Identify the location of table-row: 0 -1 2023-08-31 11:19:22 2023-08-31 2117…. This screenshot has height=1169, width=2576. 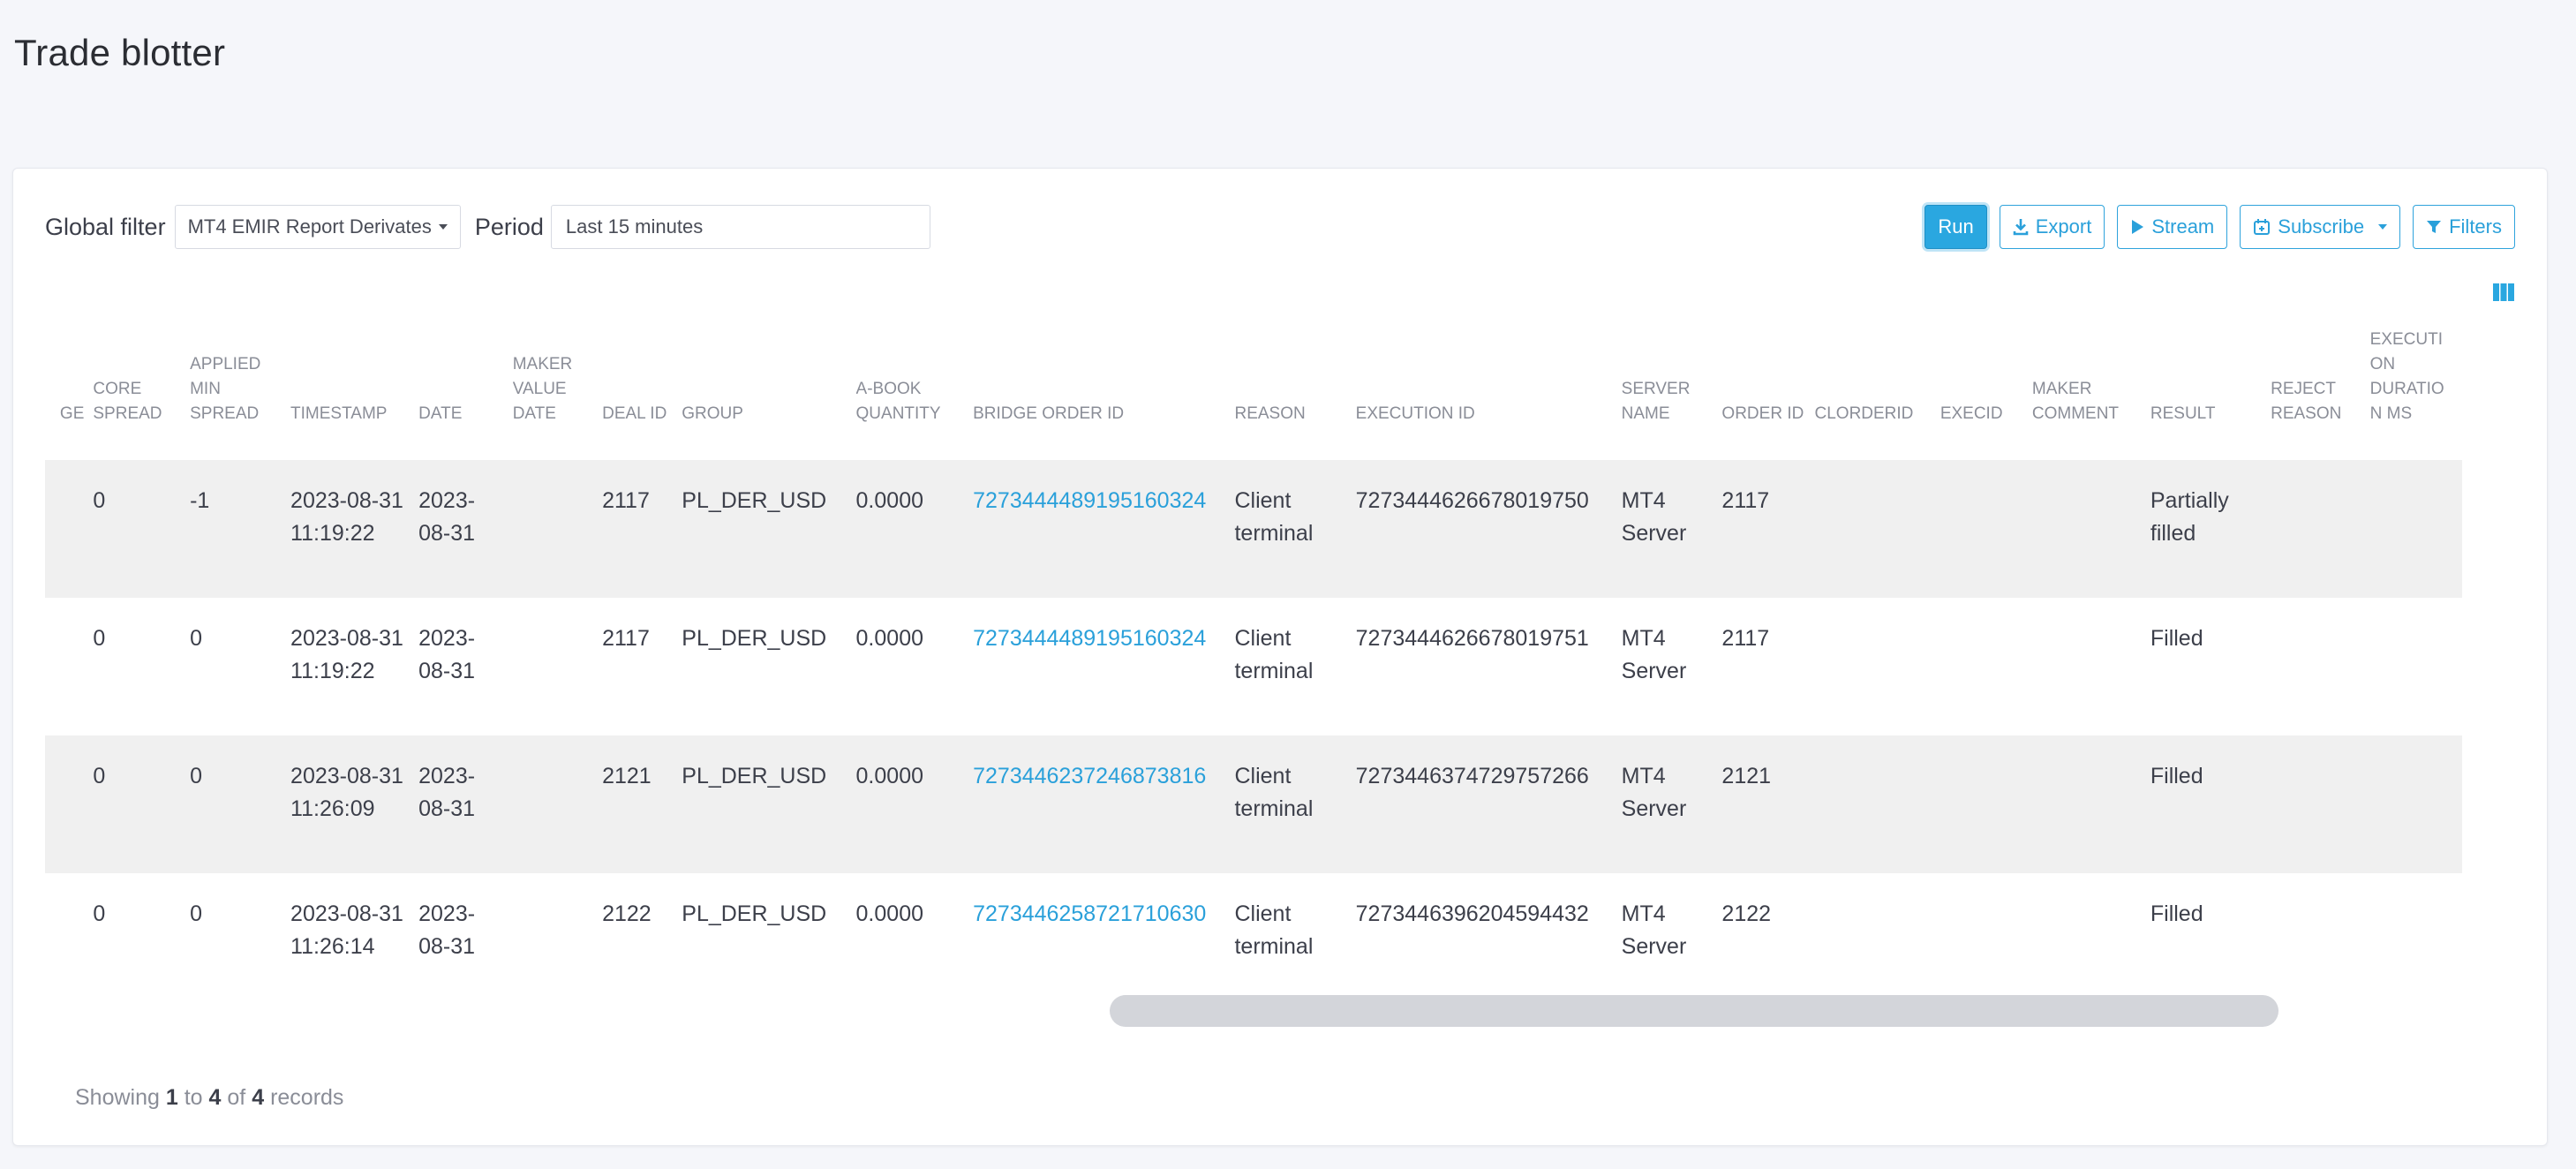
(1253, 529).